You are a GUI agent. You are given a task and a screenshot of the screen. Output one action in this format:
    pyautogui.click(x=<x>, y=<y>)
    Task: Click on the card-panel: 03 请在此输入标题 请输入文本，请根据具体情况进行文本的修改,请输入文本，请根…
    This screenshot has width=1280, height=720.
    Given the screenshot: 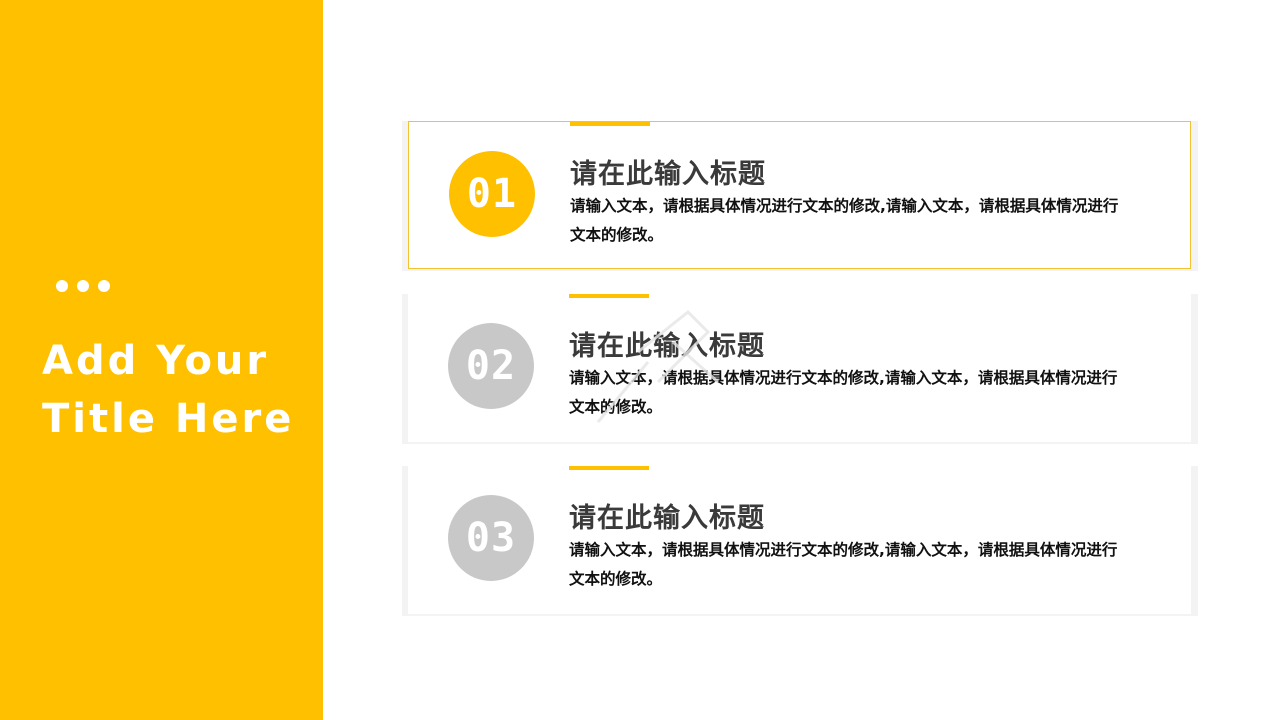 What is the action you would take?
    pyautogui.click(x=799, y=540)
    